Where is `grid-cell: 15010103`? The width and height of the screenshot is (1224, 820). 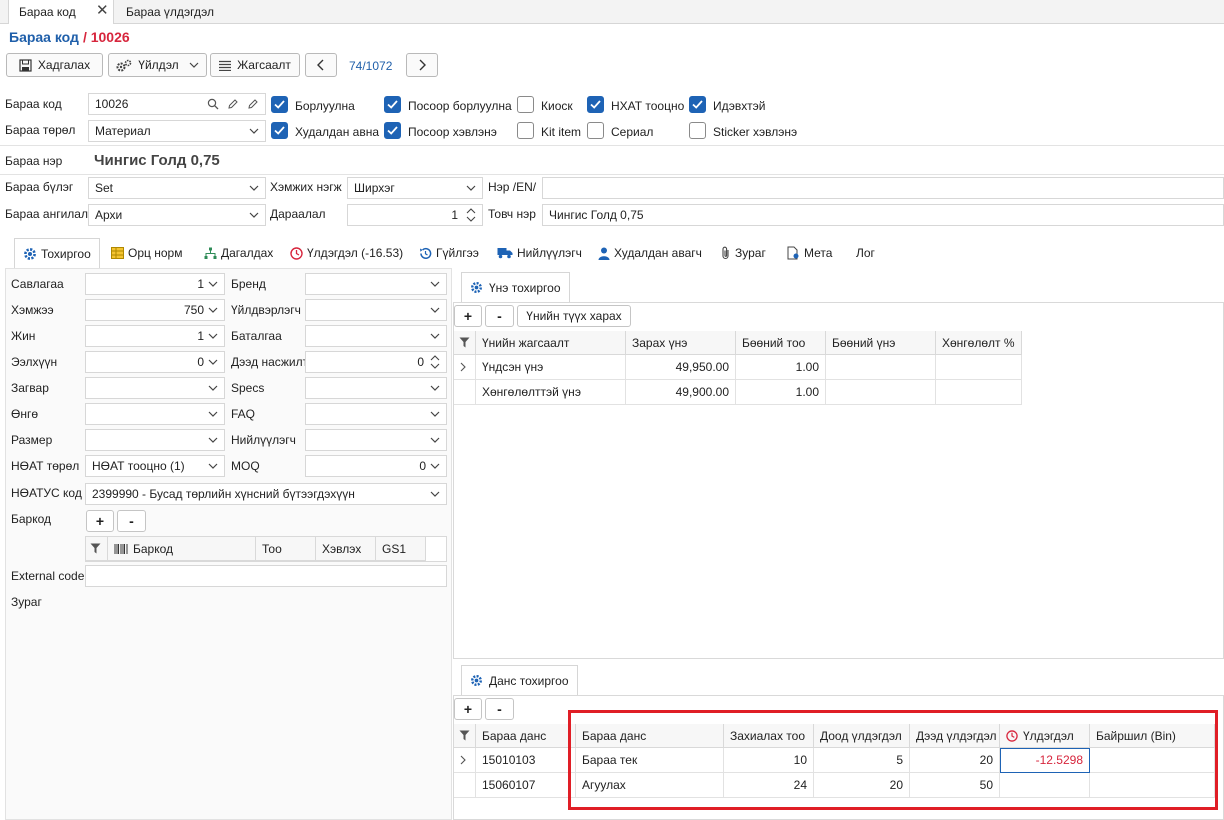 grid-cell: 15010103 is located at coordinates (526, 760).